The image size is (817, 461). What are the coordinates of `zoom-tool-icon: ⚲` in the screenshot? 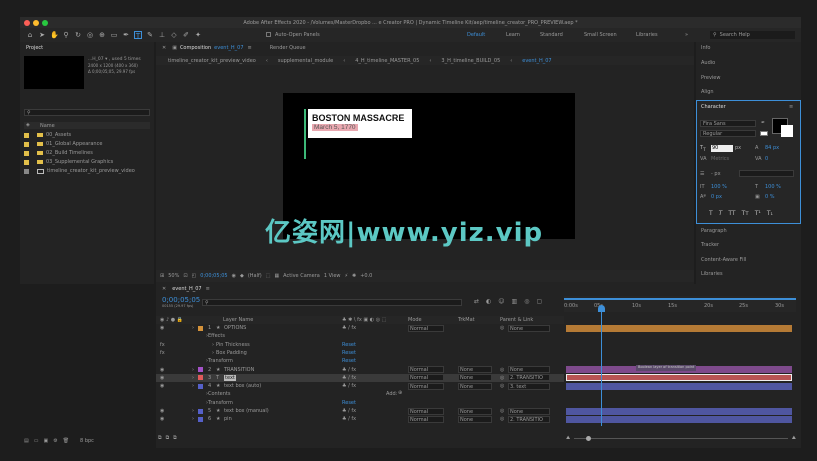 It's located at (66, 35).